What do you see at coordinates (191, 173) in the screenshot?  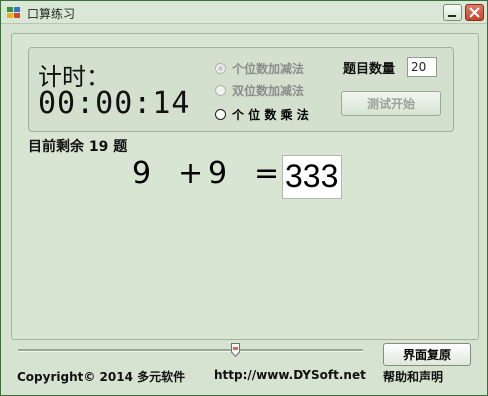 I see `operator: +` at bounding box center [191, 173].